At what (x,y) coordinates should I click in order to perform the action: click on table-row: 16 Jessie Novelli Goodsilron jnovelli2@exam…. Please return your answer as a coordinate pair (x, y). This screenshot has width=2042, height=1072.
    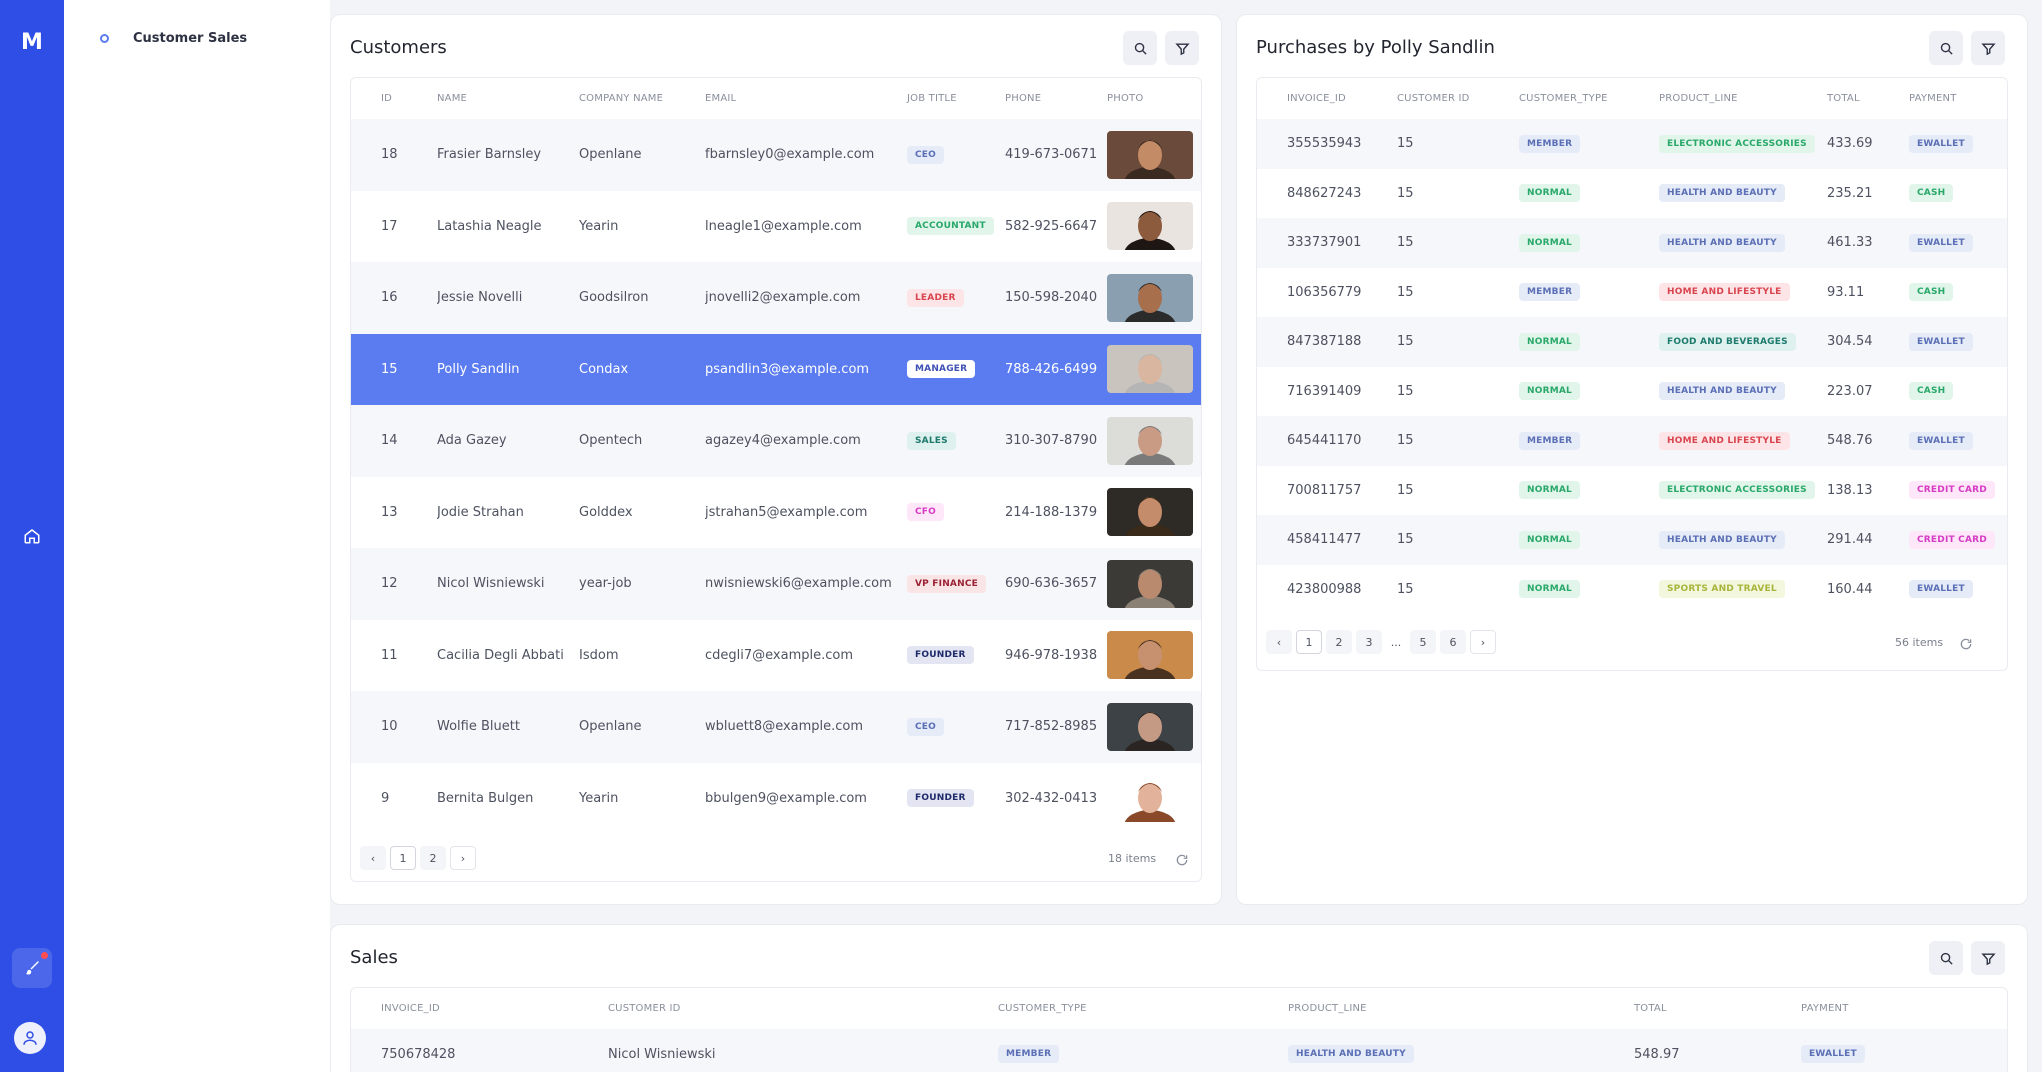
    Looking at the image, I should click on (776, 298).